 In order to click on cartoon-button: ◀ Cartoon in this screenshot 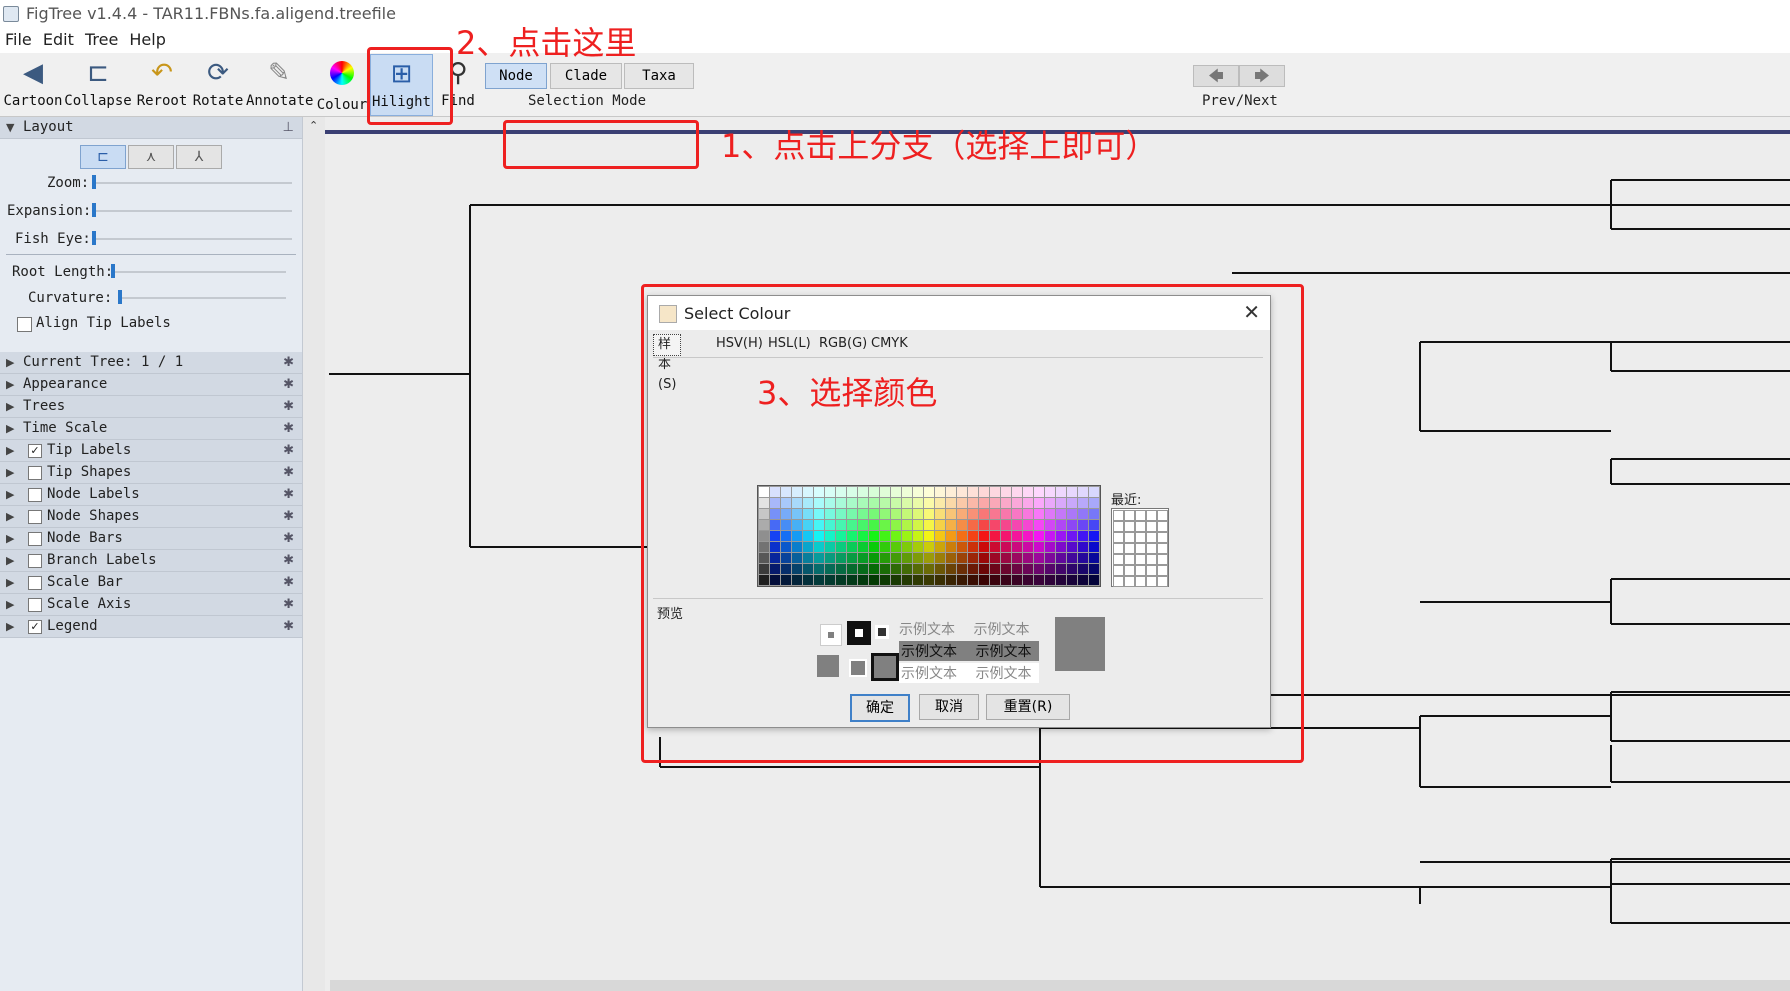, I will do `click(33, 83)`.